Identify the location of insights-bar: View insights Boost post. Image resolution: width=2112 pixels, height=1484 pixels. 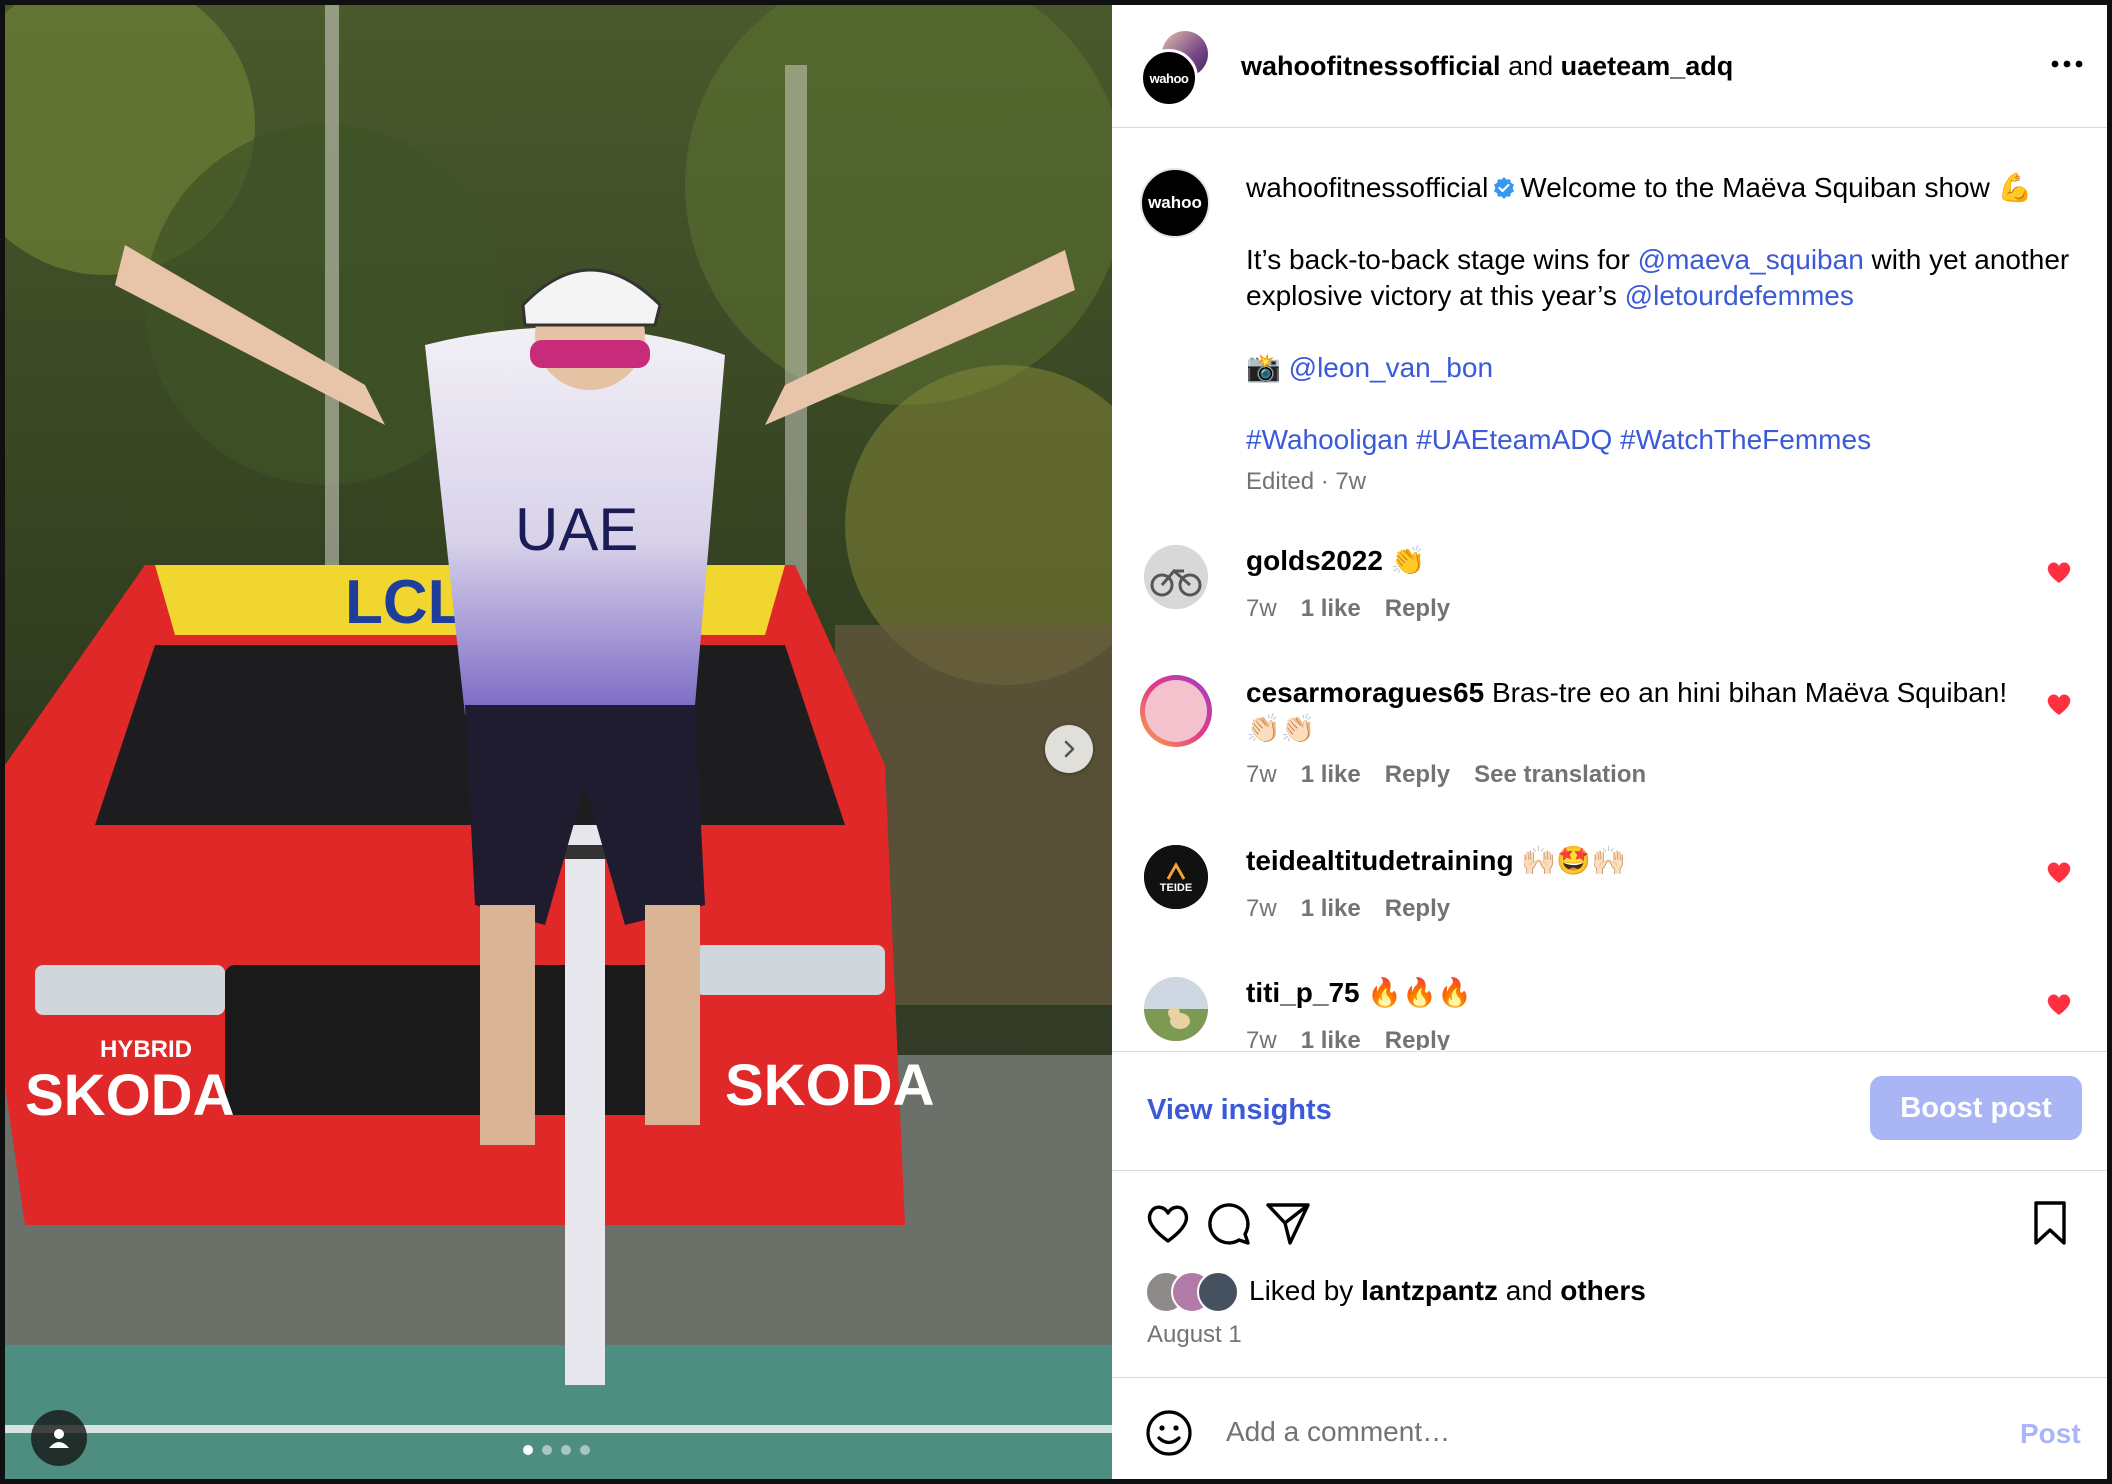
(1609, 1111).